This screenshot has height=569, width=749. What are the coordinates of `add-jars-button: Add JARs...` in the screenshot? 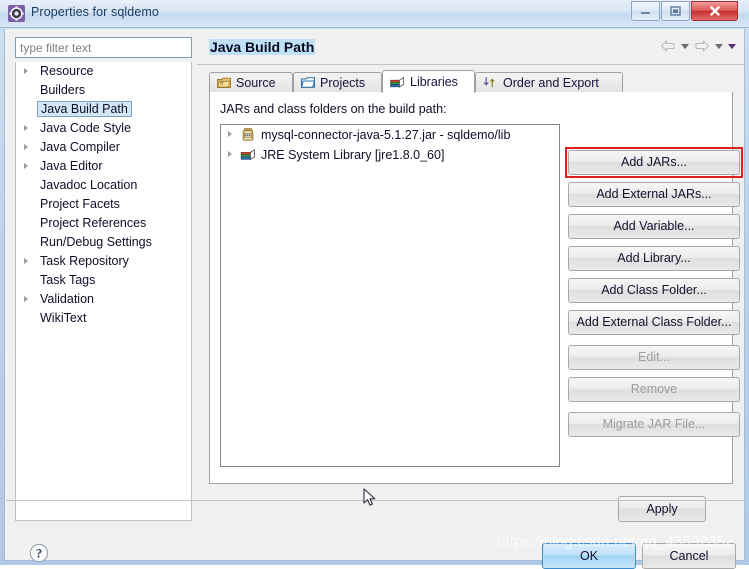 It's located at (654, 162).